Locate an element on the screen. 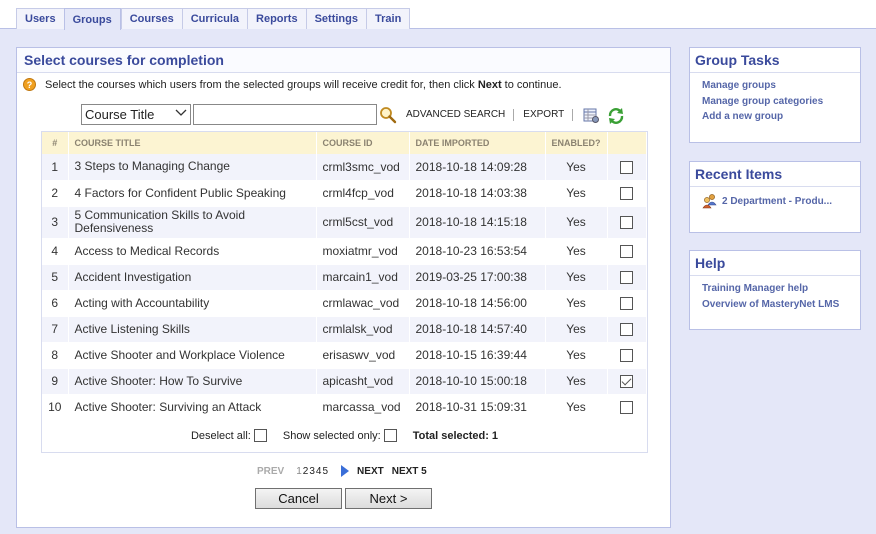 This screenshot has height=534, width=876. help-title: Help is located at coordinates (775, 263).